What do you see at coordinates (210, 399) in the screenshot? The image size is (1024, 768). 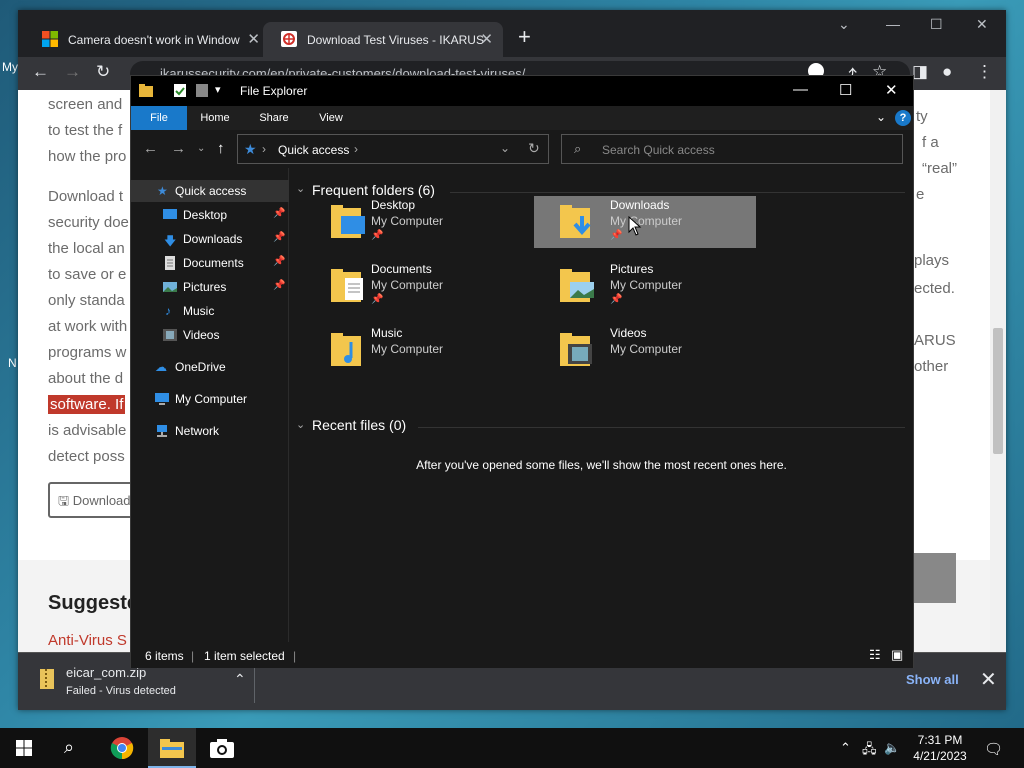 I see `sidebar-item-my-computer: My Computer` at bounding box center [210, 399].